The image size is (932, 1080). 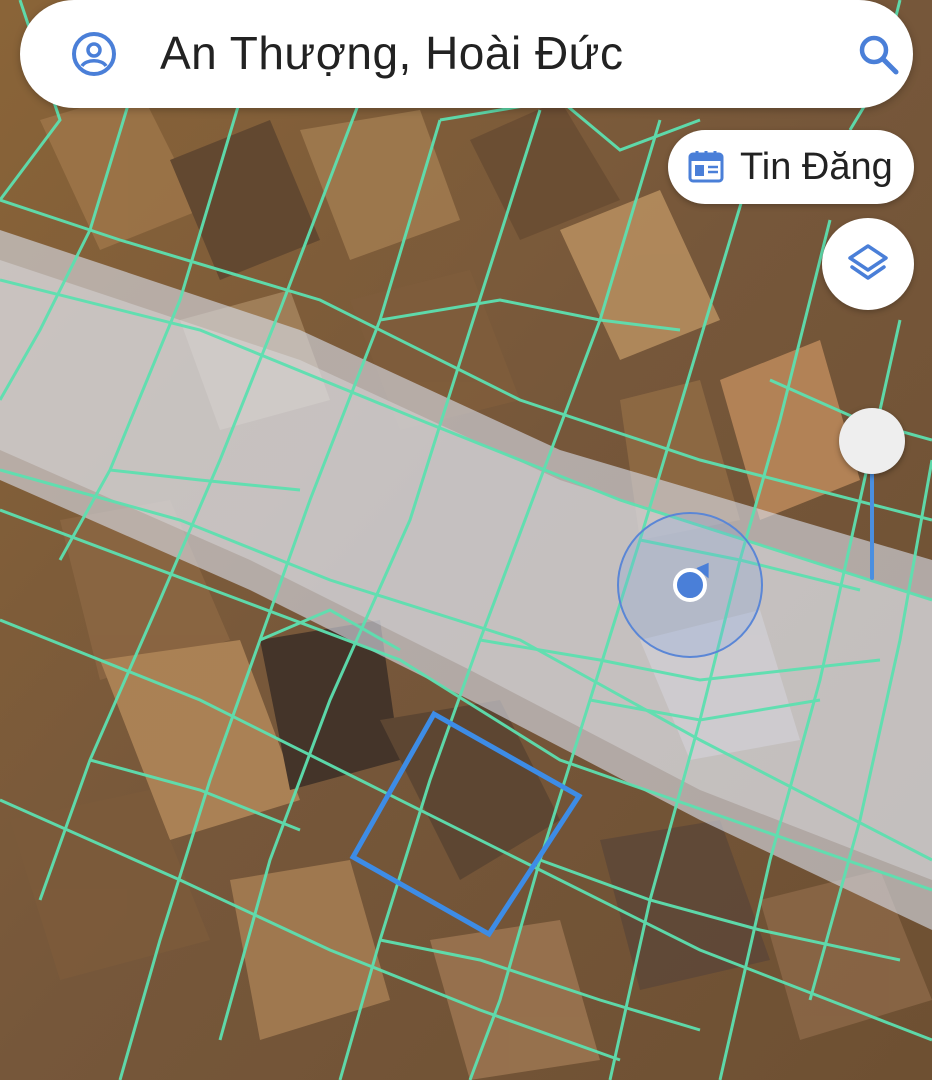 I want to click on news-listing-icon, so click(x=706, y=167).